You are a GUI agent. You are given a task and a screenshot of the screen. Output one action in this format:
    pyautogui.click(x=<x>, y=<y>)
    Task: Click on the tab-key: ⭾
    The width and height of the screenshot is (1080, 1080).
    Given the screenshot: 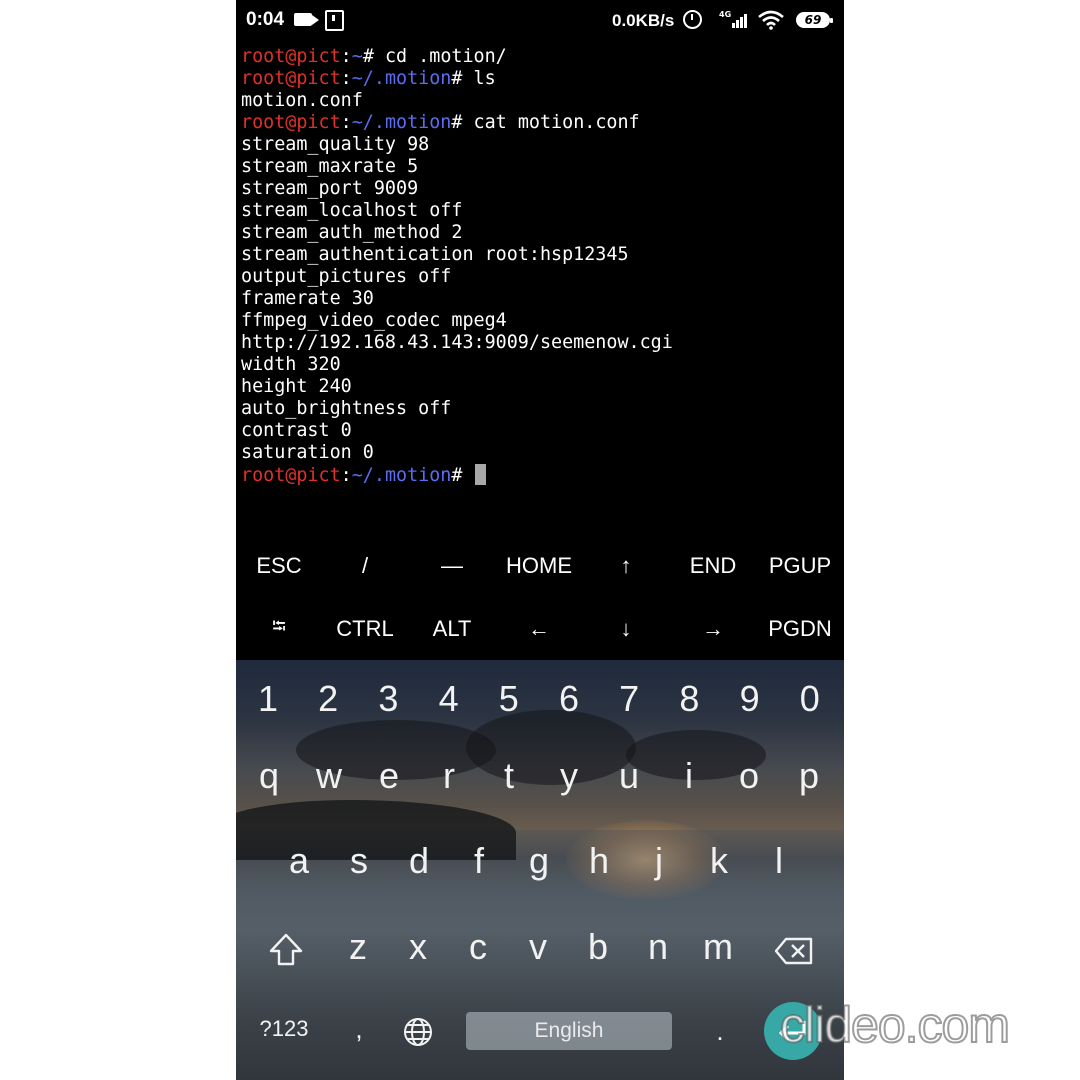 What is the action you would take?
    pyautogui.click(x=279, y=628)
    